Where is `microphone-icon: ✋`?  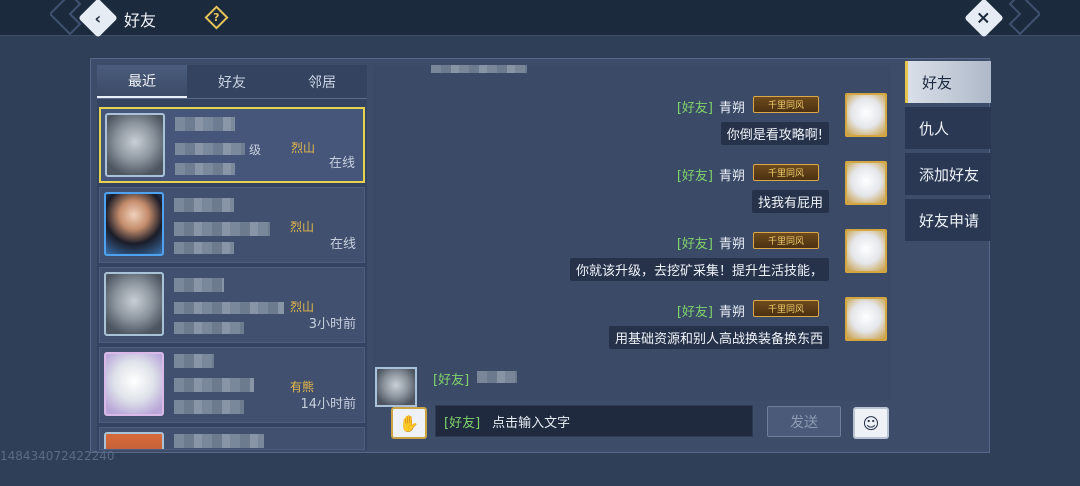
microphone-icon: ✋ is located at coordinates (409, 423).